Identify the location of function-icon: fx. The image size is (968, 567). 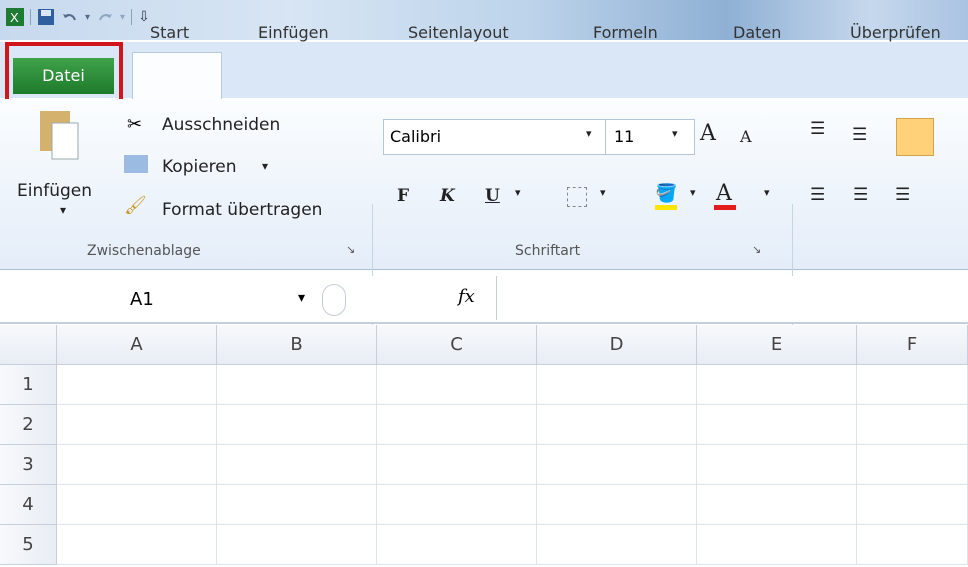
(466, 296).